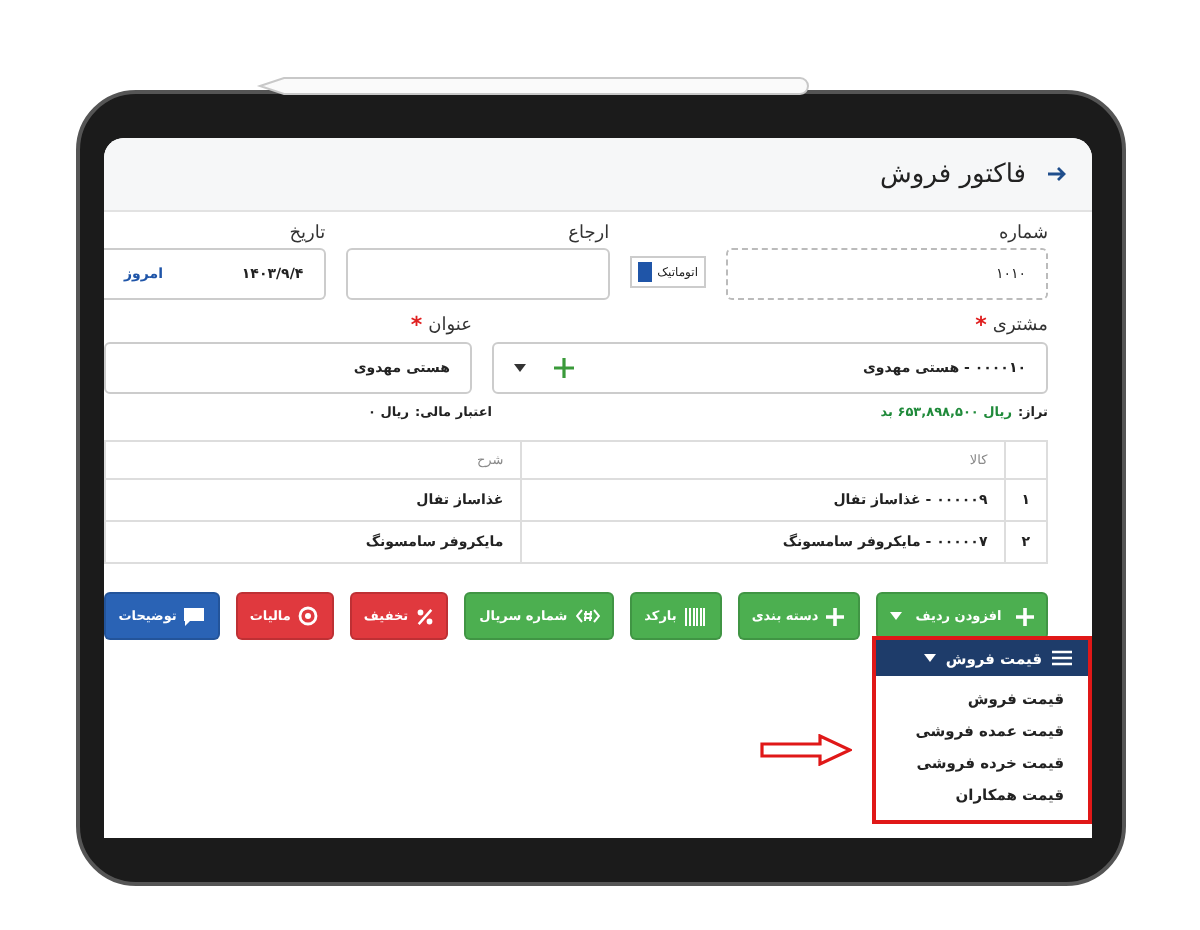 This screenshot has height=930, width=1200. Describe the element at coordinates (306, 234) in the screenshot. I see `field-label: تاریخ` at that location.